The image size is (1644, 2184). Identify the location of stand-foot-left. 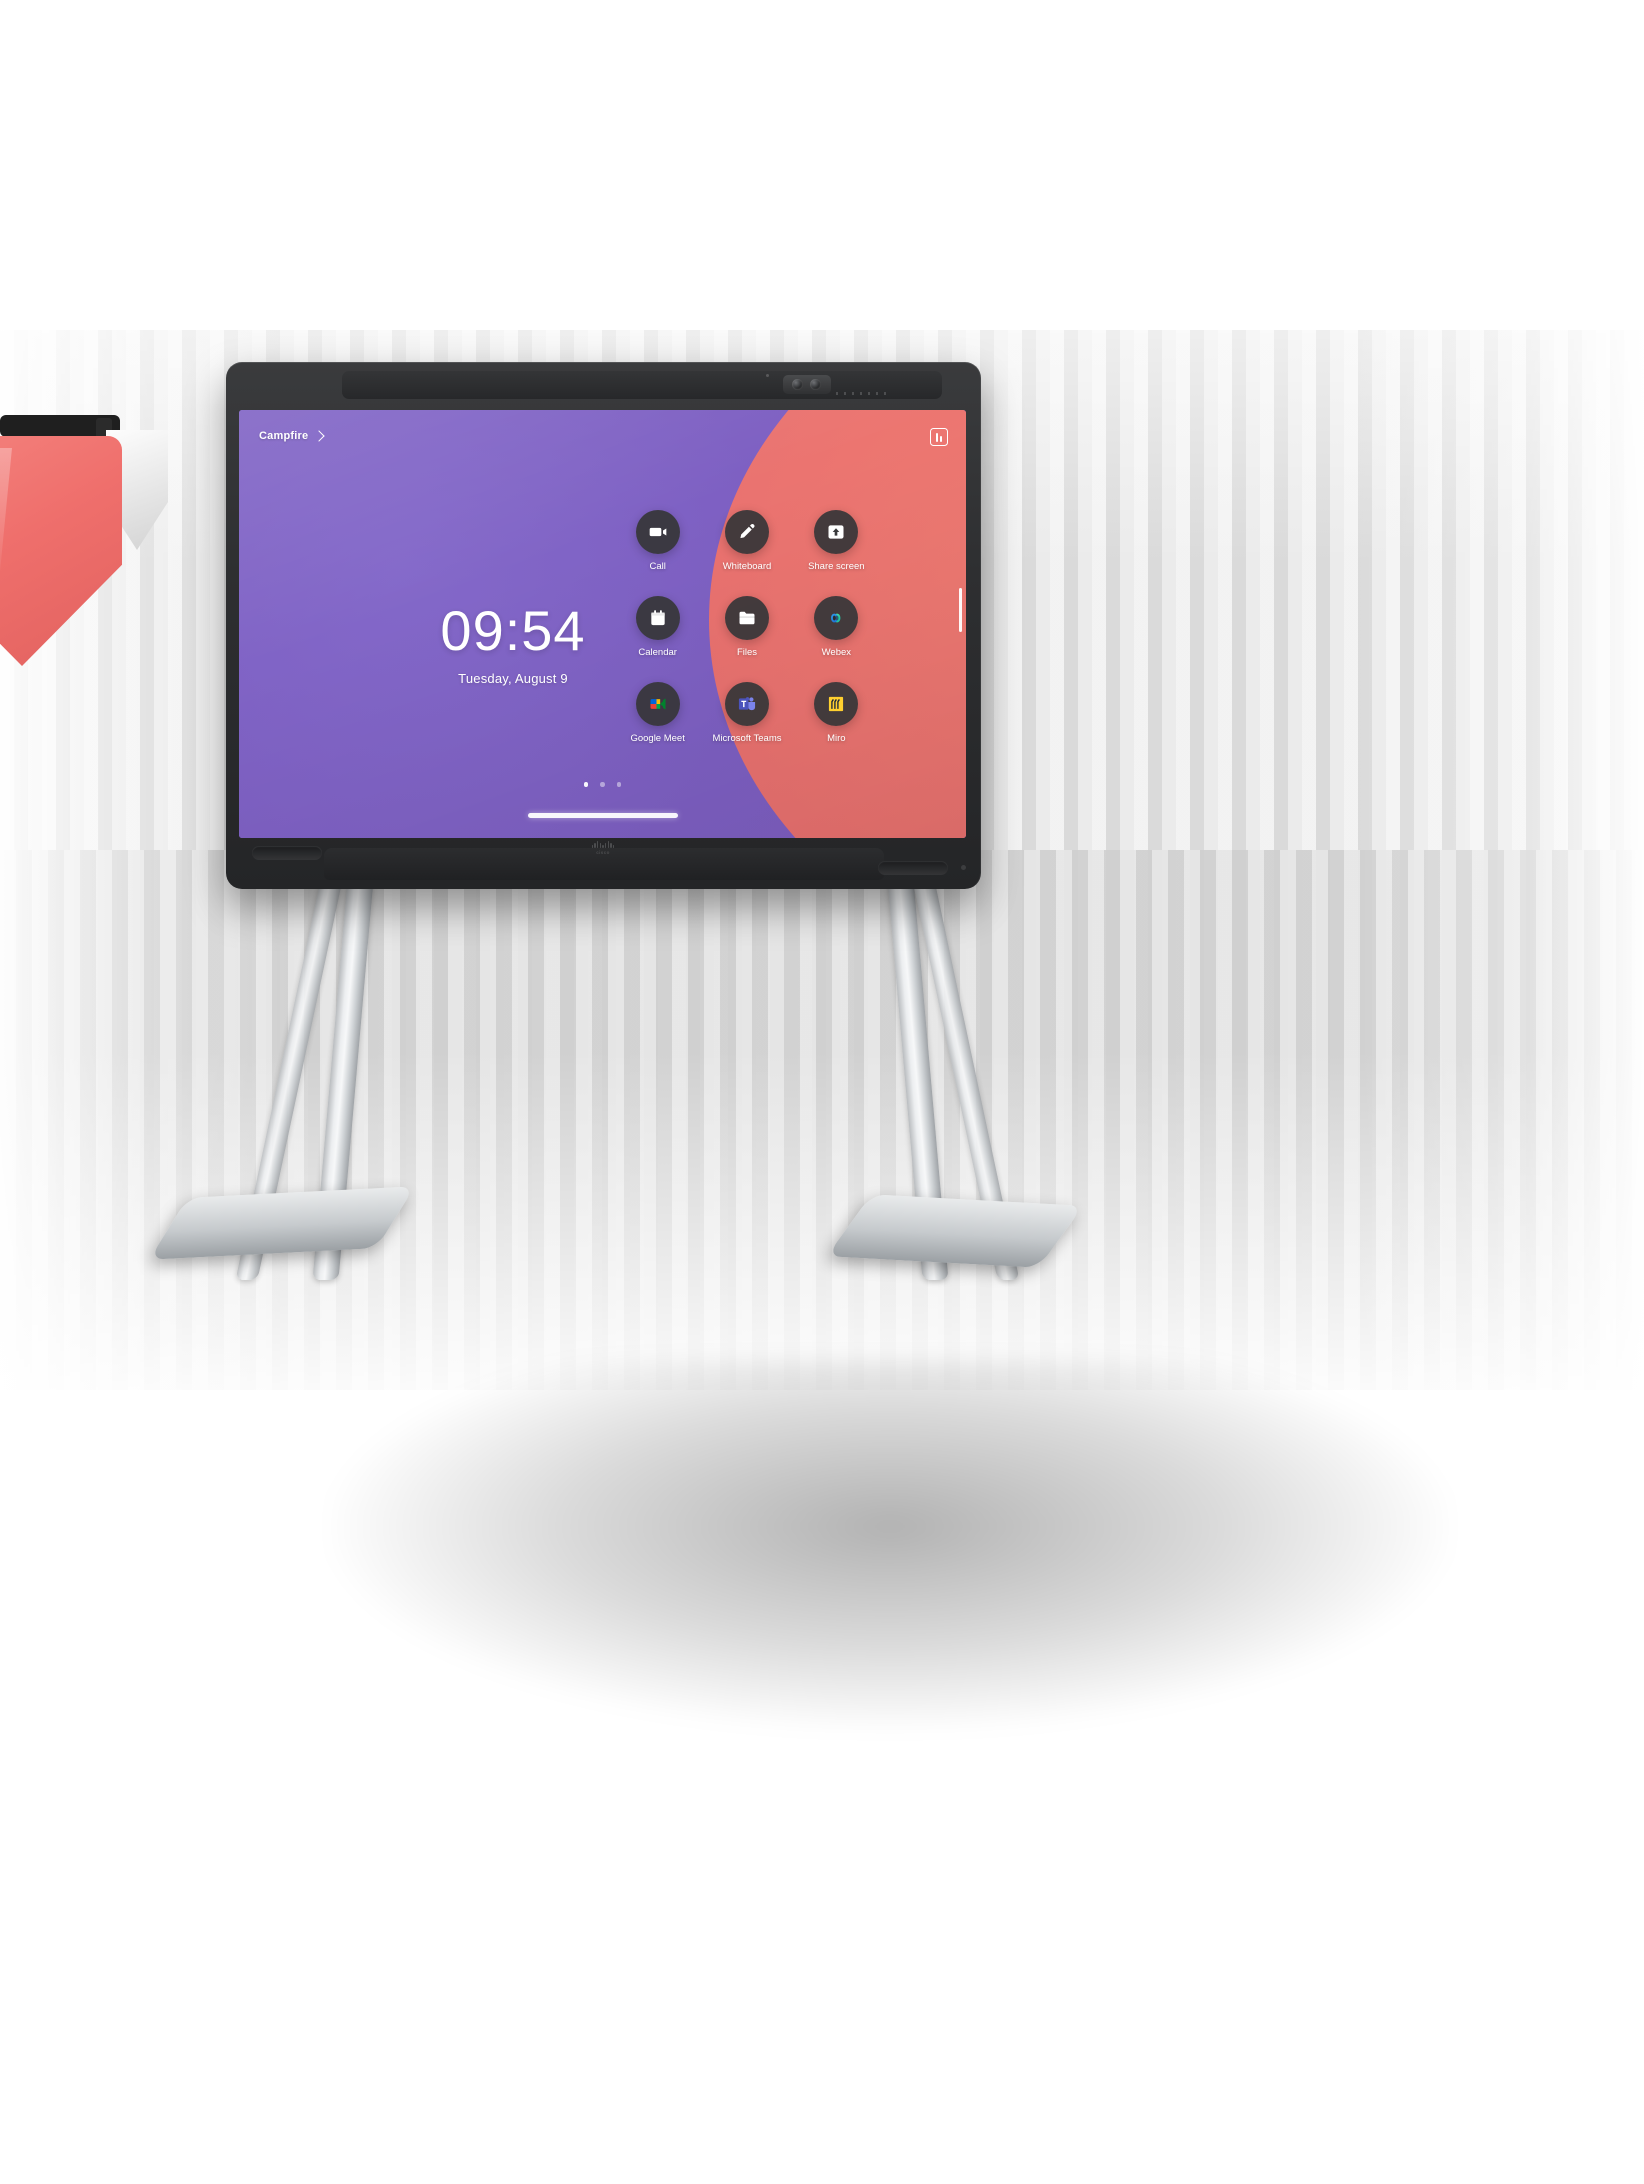
(282, 1223).